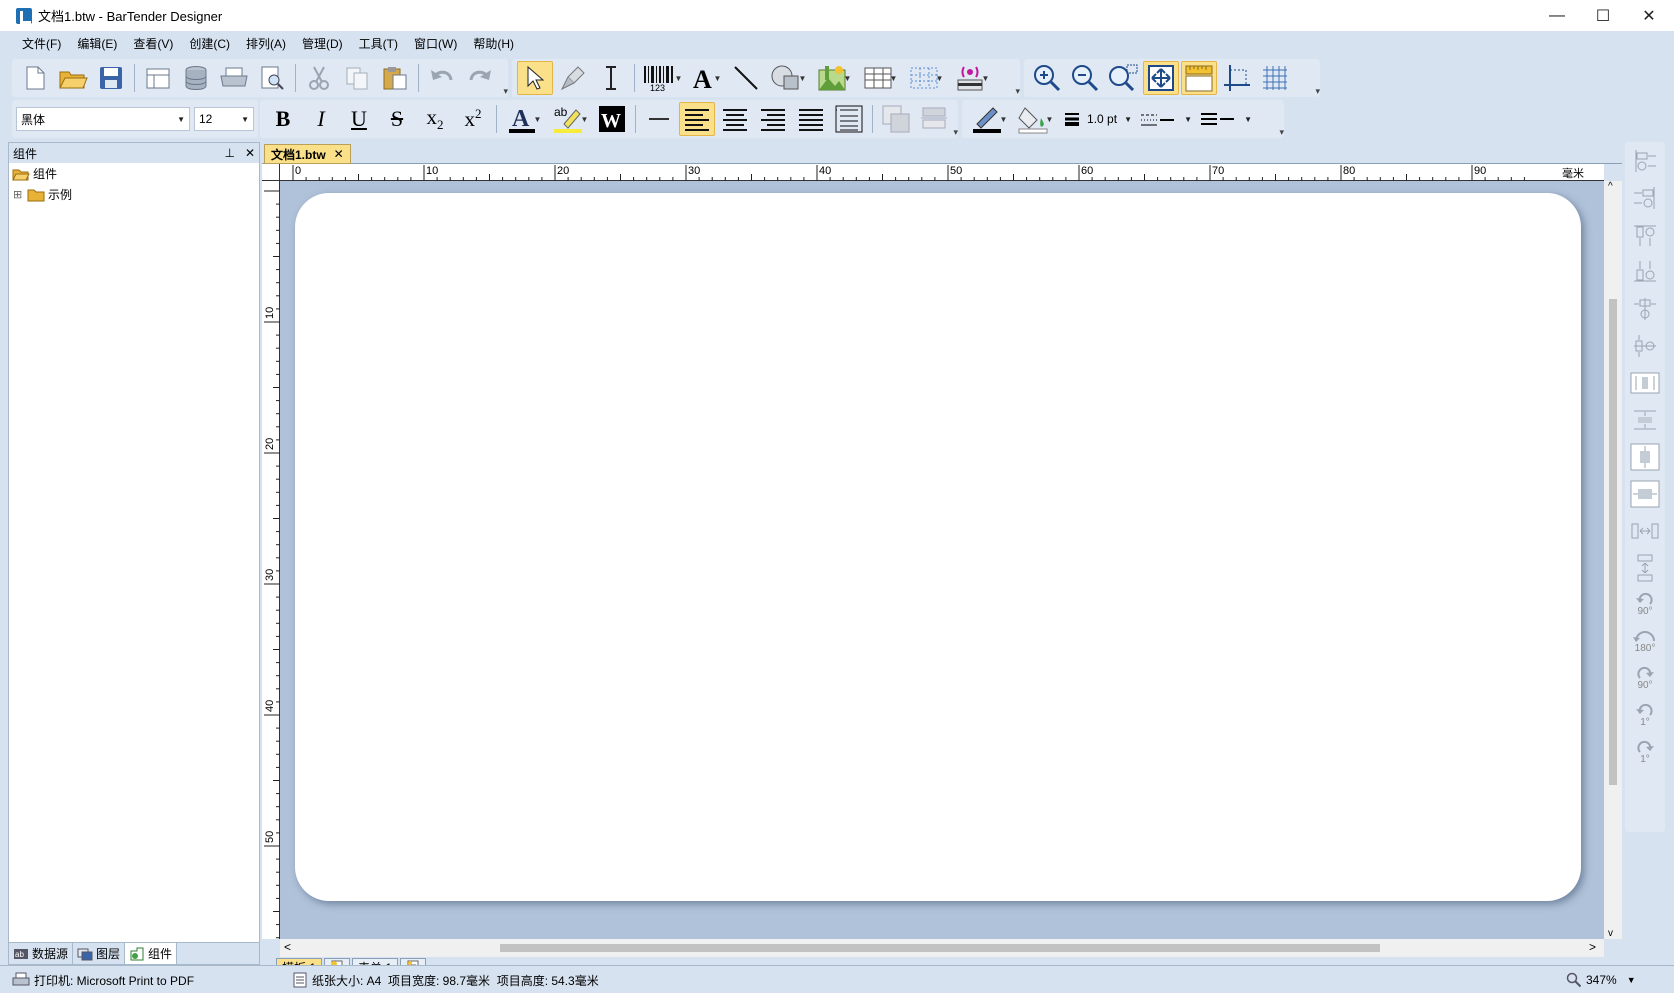  I want to click on print-icon, so click(234, 78).